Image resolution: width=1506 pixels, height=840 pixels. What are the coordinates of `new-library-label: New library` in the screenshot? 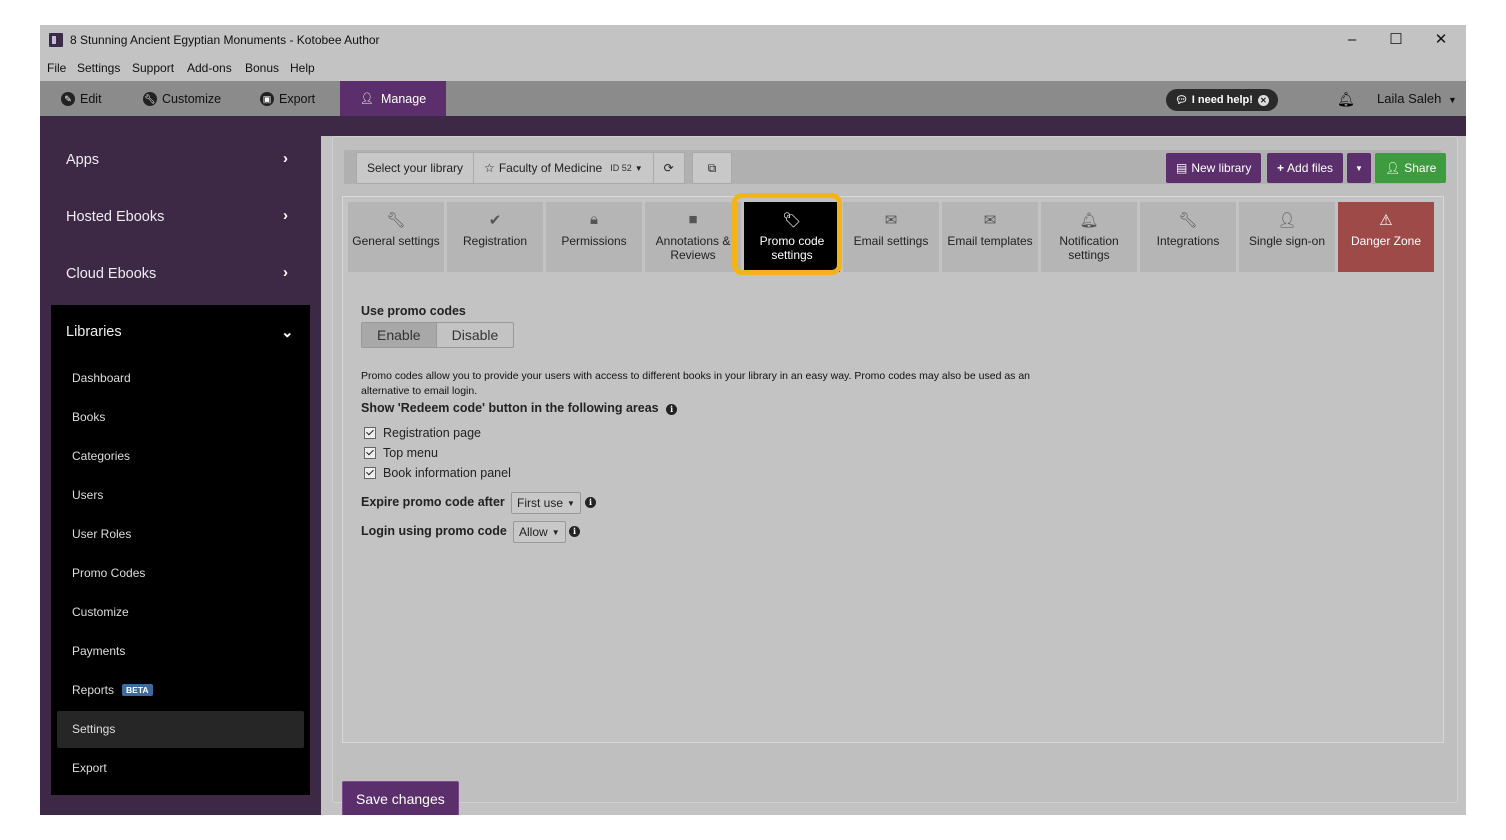 It's located at (1221, 168).